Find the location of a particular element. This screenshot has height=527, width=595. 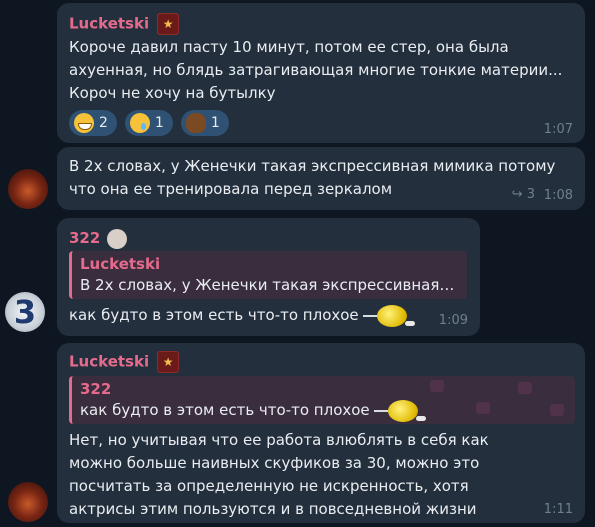

grinning-face-icon is located at coordinates (84, 123).